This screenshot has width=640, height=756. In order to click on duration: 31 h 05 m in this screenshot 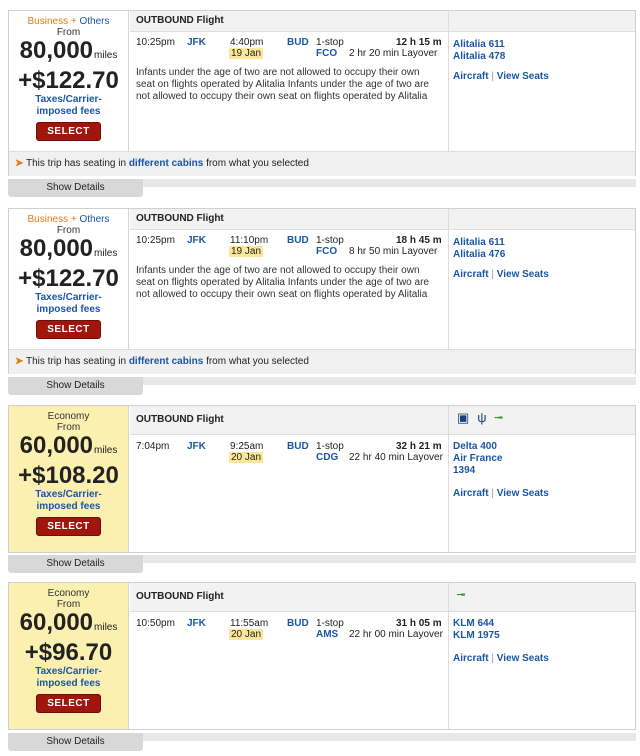, I will do `click(419, 623)`.